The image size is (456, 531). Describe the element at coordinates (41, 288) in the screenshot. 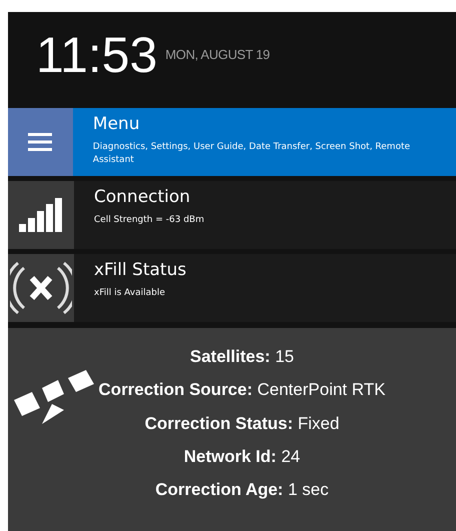

I see `broadcast-x-icon` at that location.